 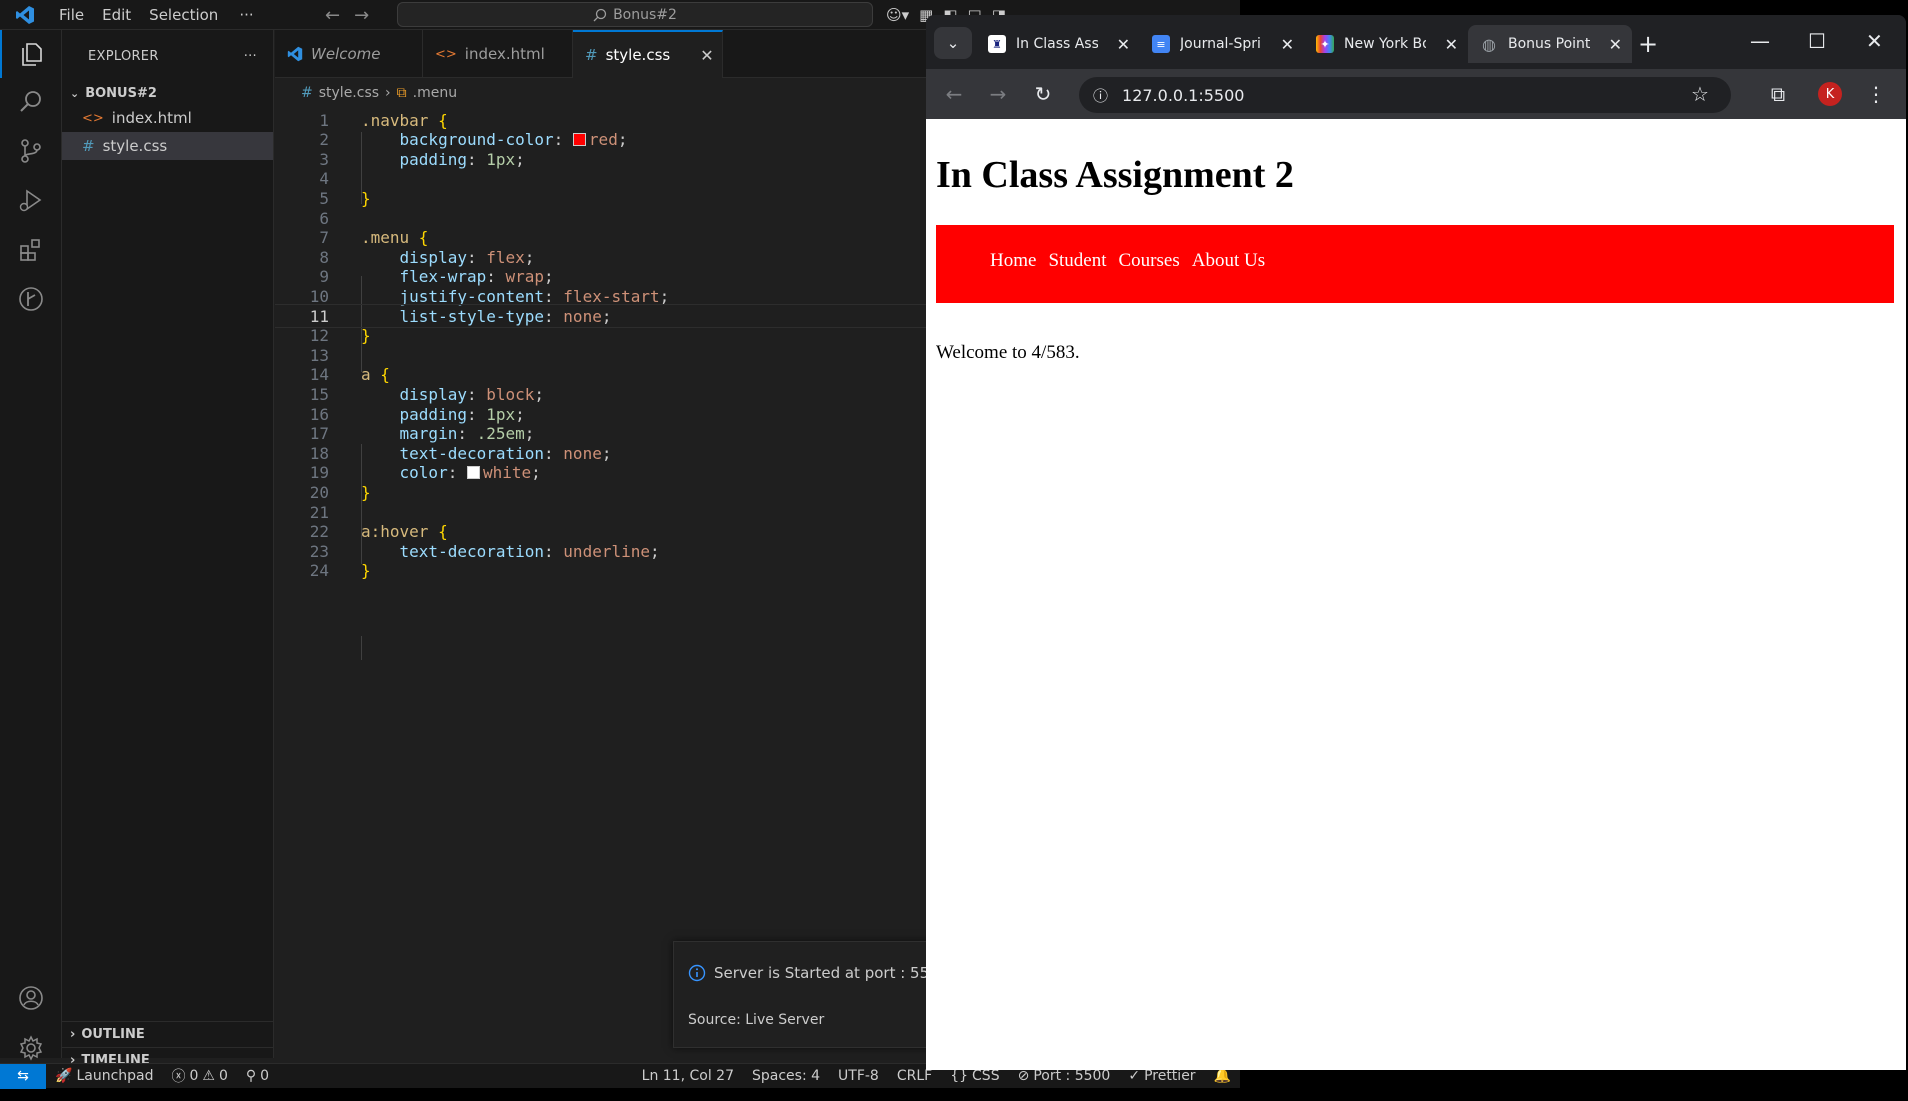 I want to click on file-index-html: <> index.html, so click(x=167, y=118).